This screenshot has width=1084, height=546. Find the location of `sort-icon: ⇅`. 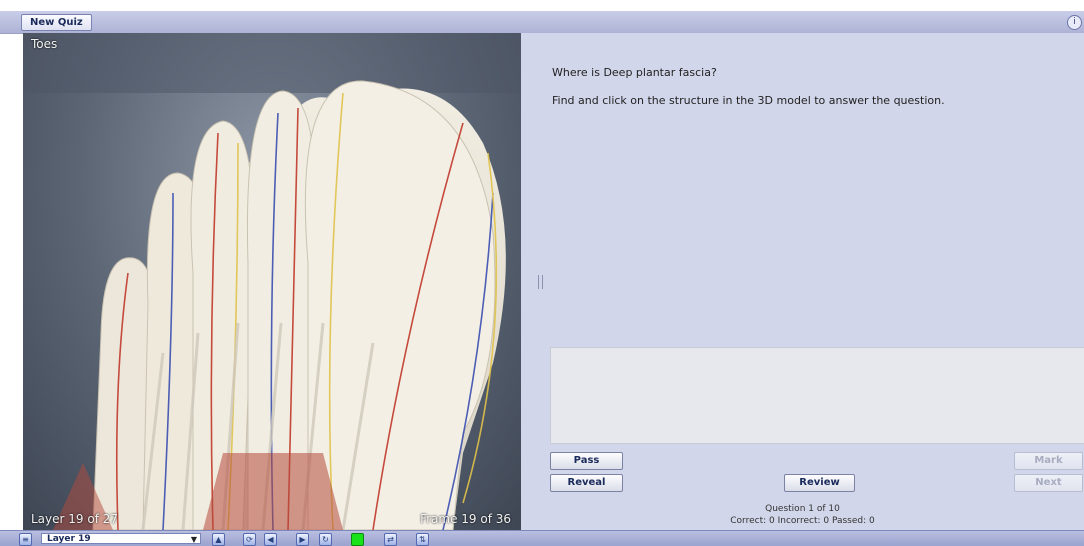

sort-icon: ⇅ is located at coordinates (422, 539).